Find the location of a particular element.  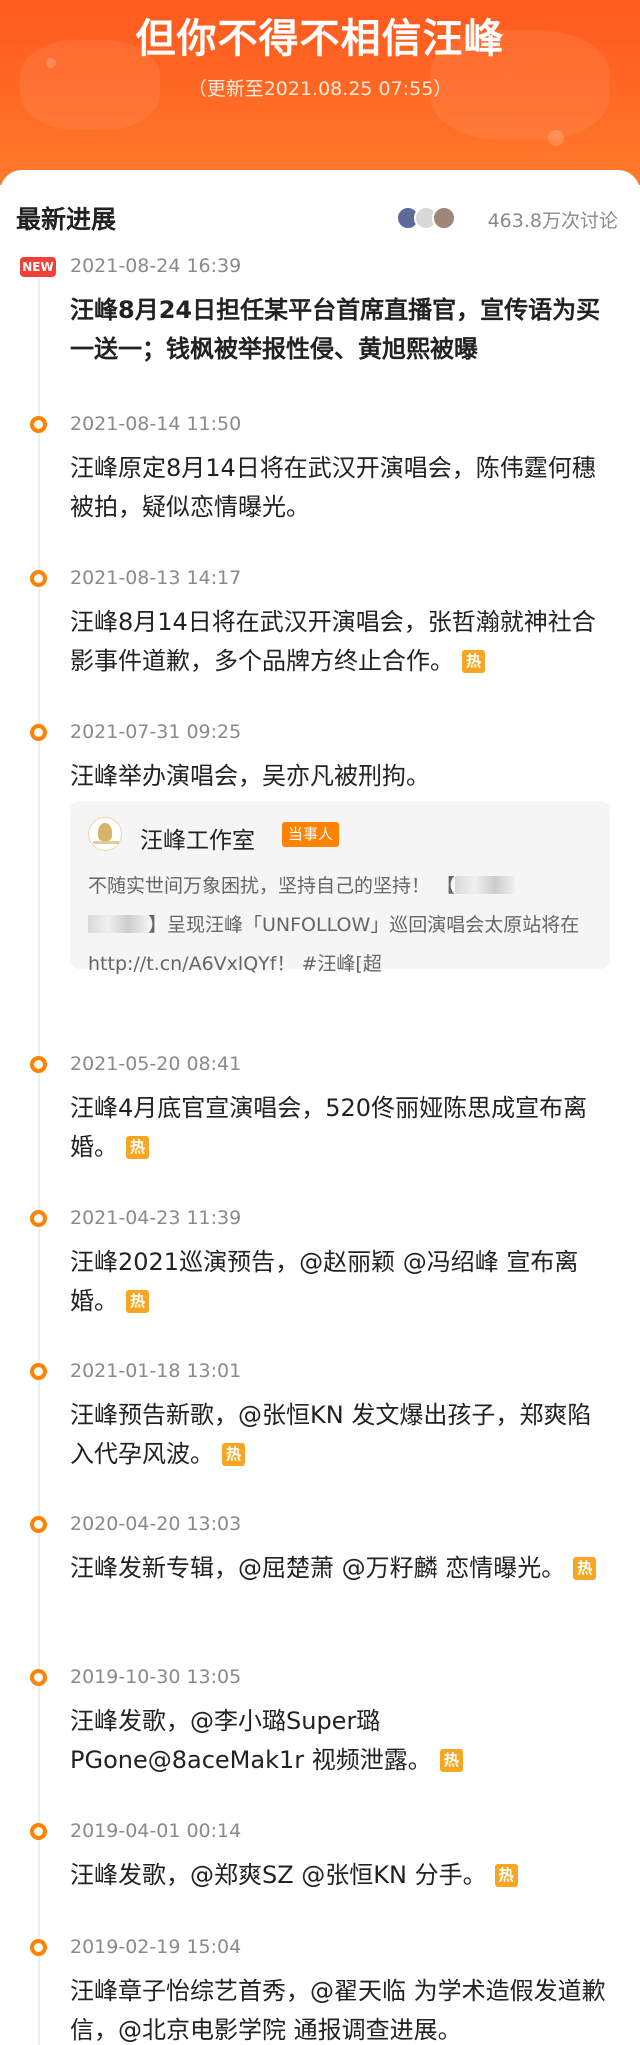

item-time: 2019-02-19 15:04 is located at coordinates (156, 1947).